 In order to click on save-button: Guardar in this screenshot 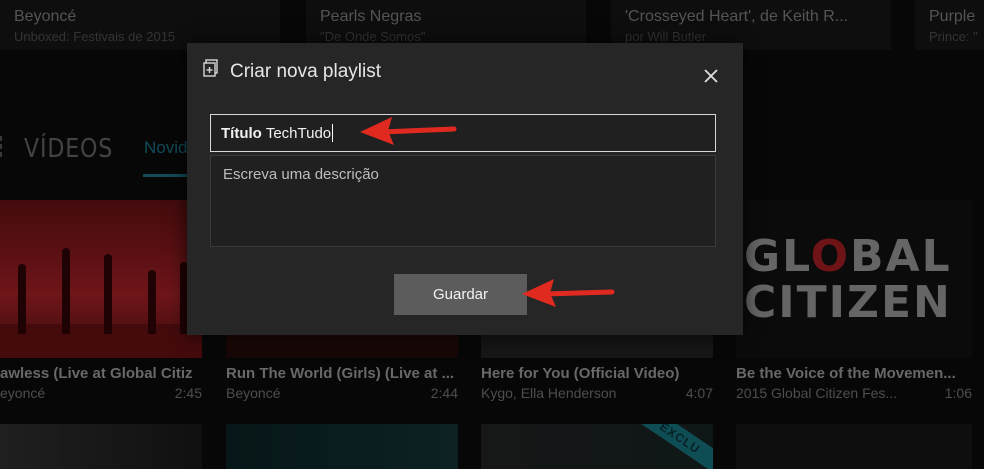, I will do `click(460, 294)`.